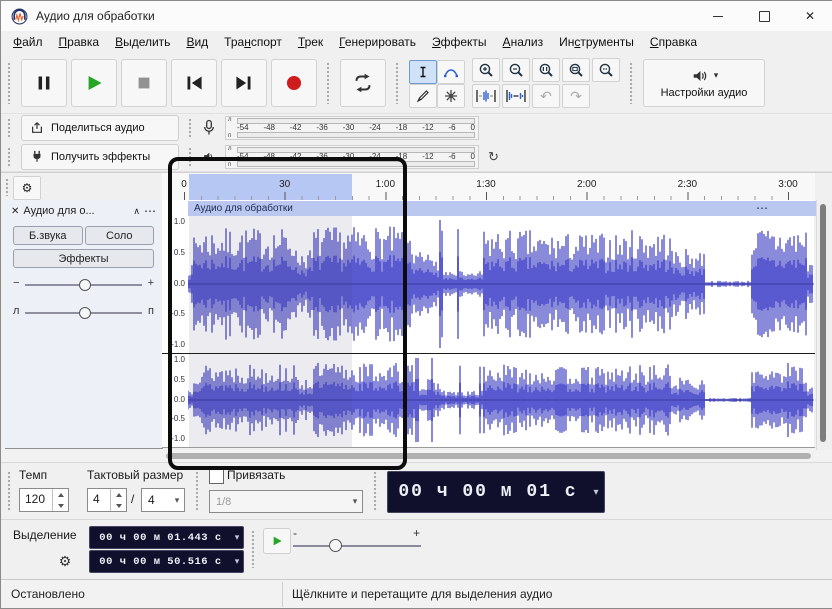 This screenshot has height=609, width=832. What do you see at coordinates (423, 71) in the screenshot?
I see `selection-tool-button` at bounding box center [423, 71].